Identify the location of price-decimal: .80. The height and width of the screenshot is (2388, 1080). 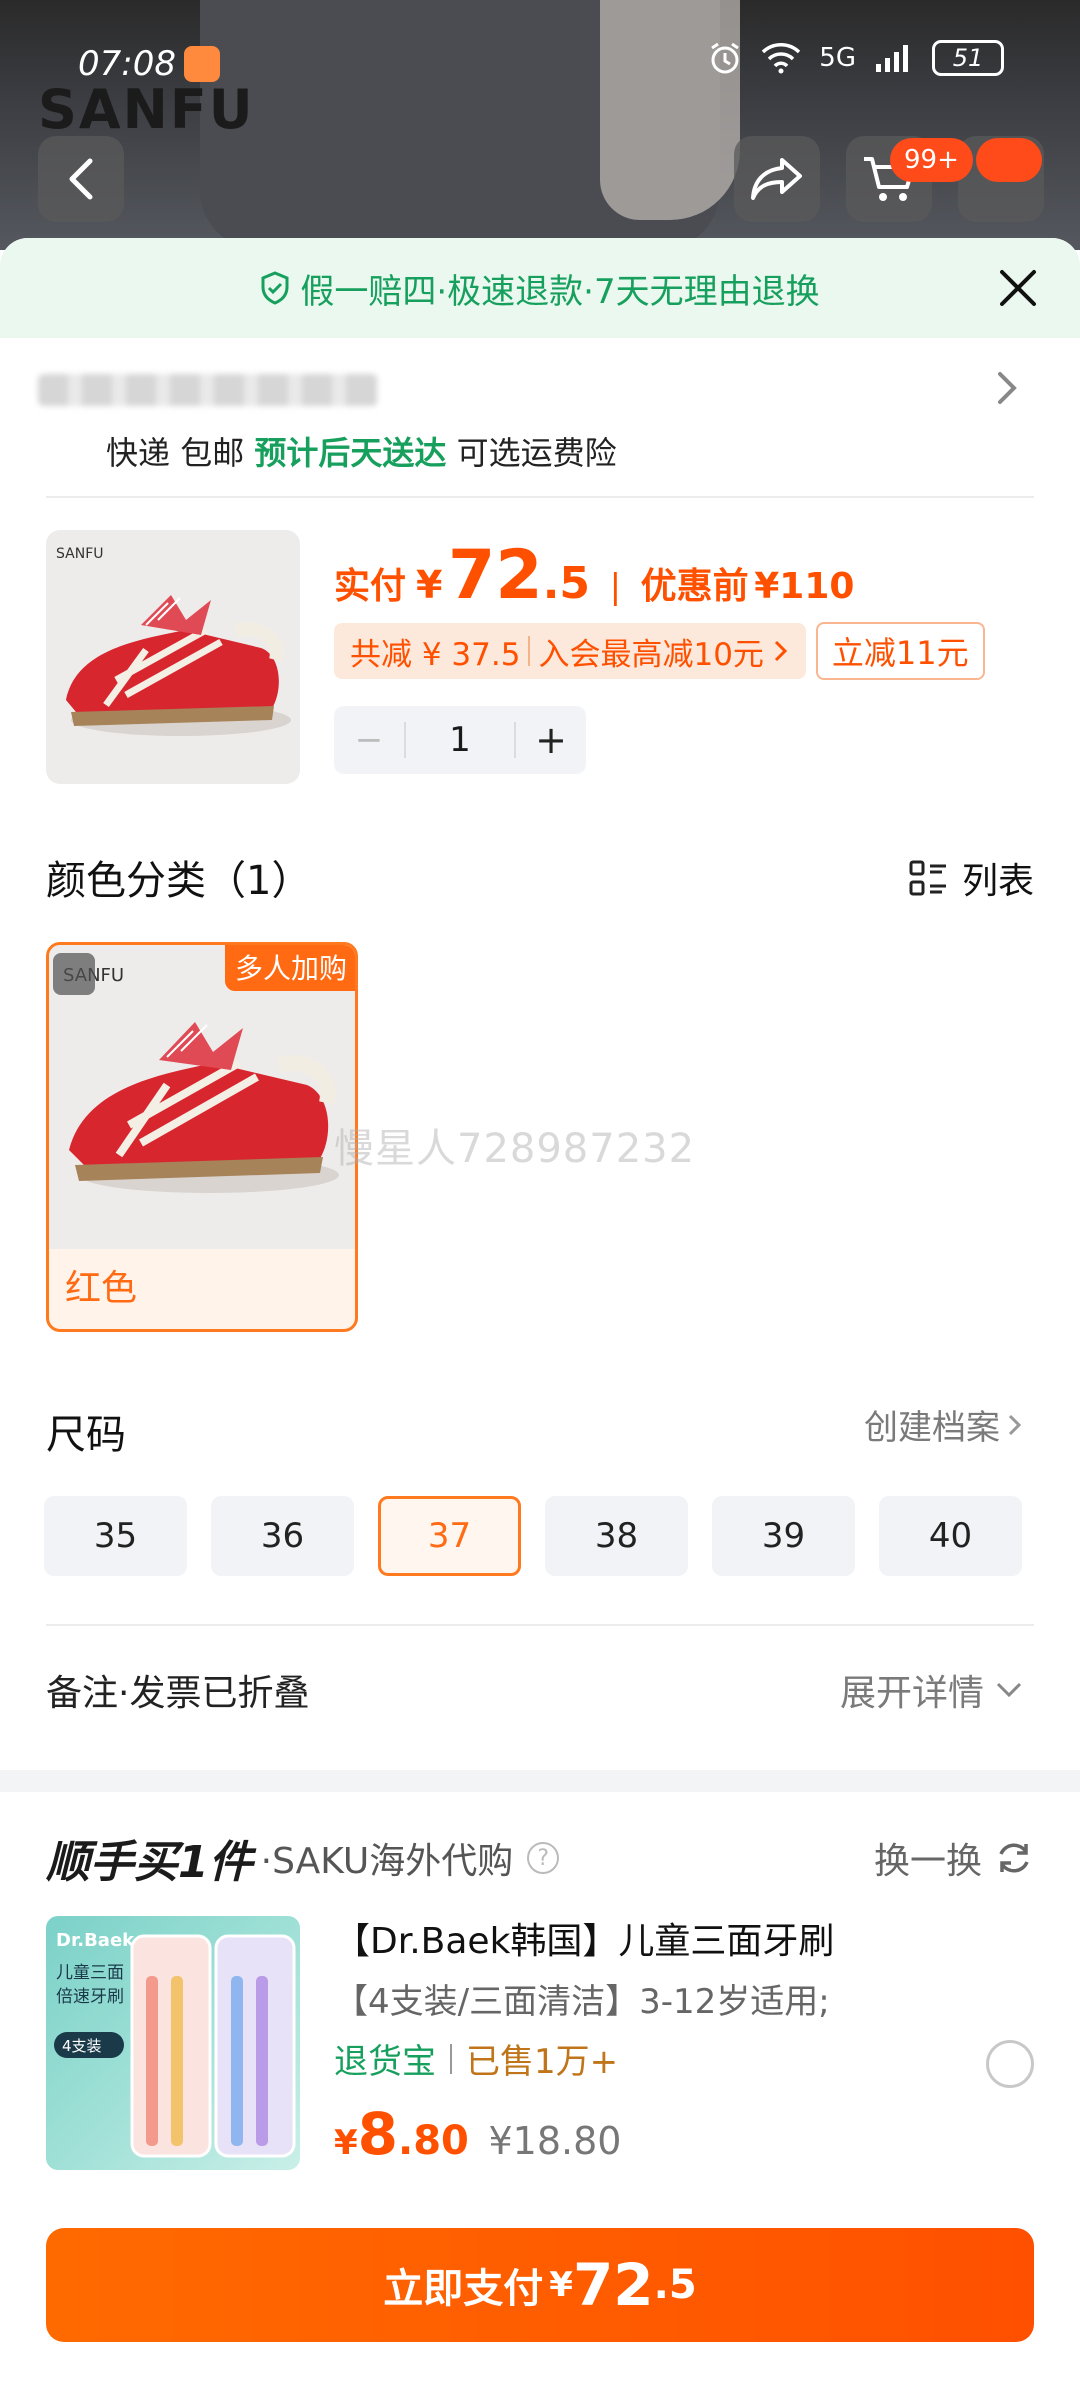
(433, 2141).